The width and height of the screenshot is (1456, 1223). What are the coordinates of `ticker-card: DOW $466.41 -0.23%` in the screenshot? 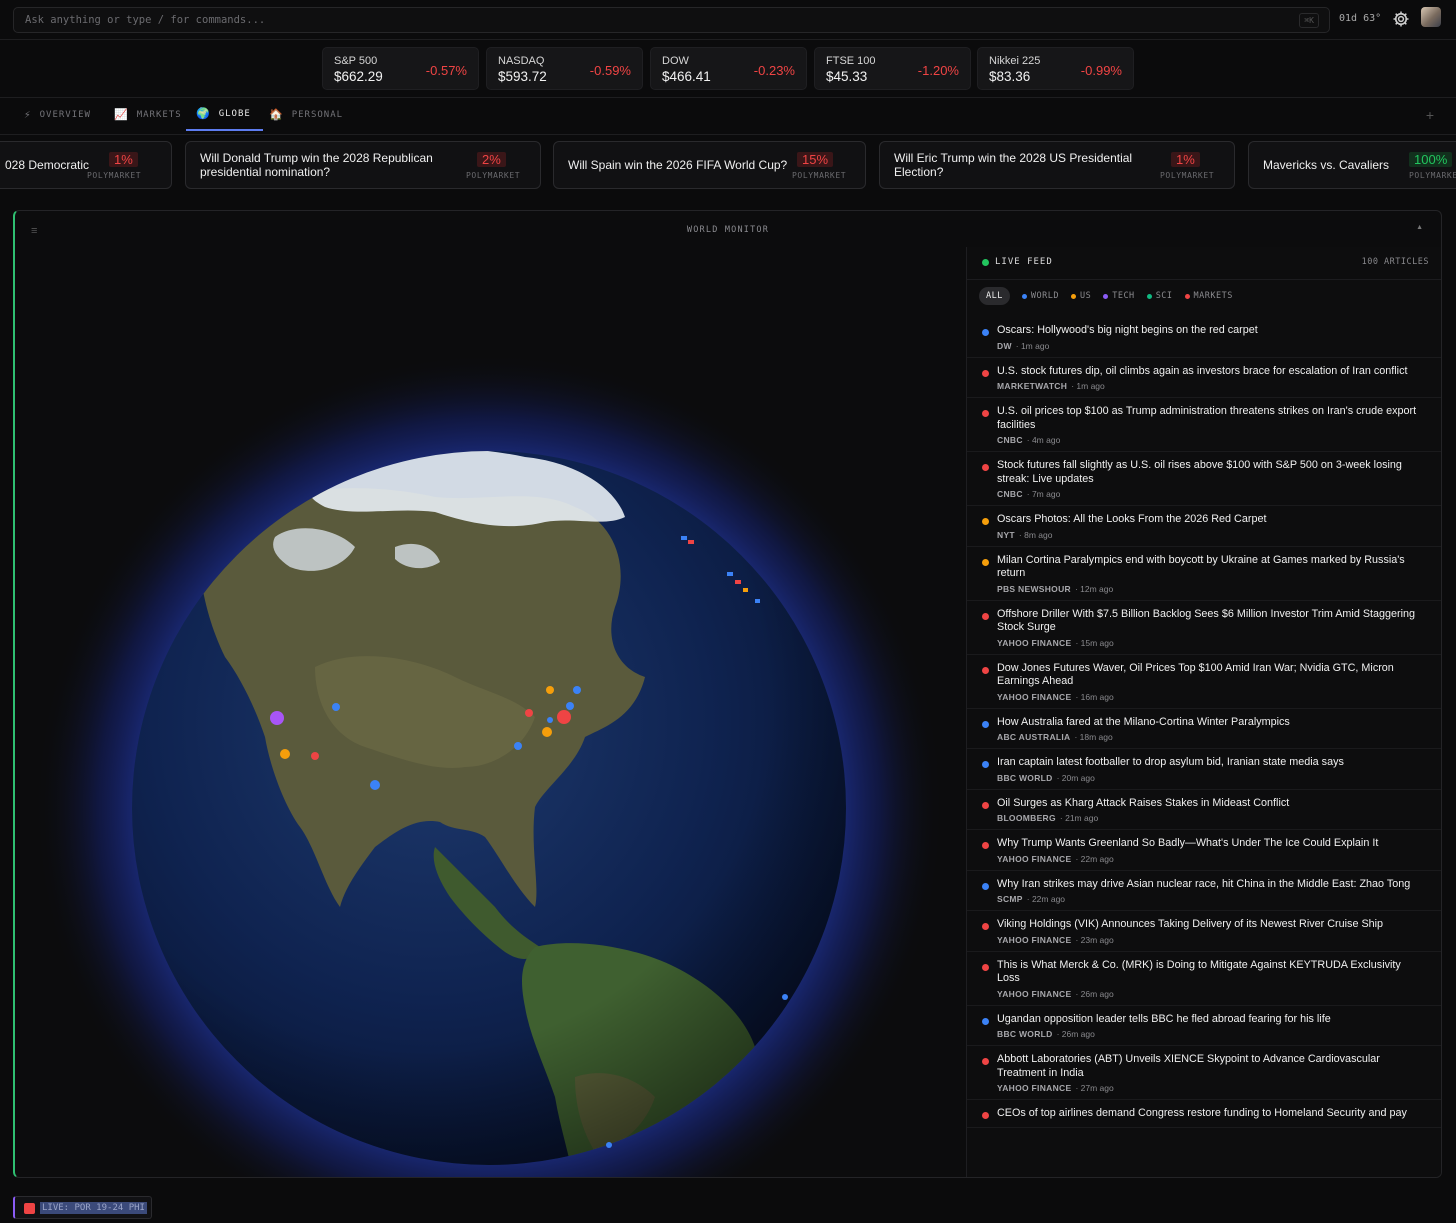 It's located at (728, 68).